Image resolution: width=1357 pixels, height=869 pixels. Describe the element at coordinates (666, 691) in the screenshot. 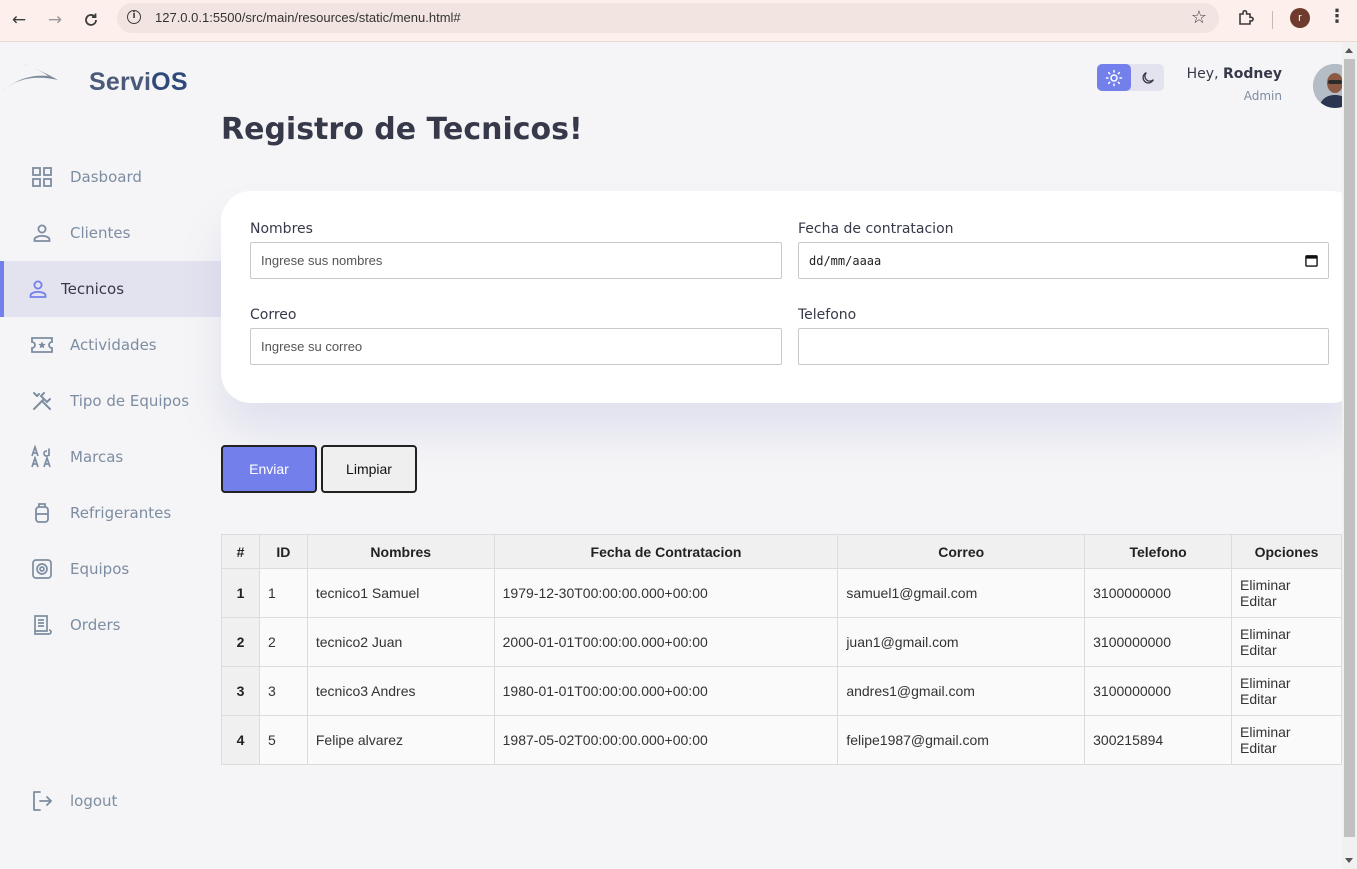

I see `cell-fecha: 1980-01-01T00:00:00.000+00:00` at that location.